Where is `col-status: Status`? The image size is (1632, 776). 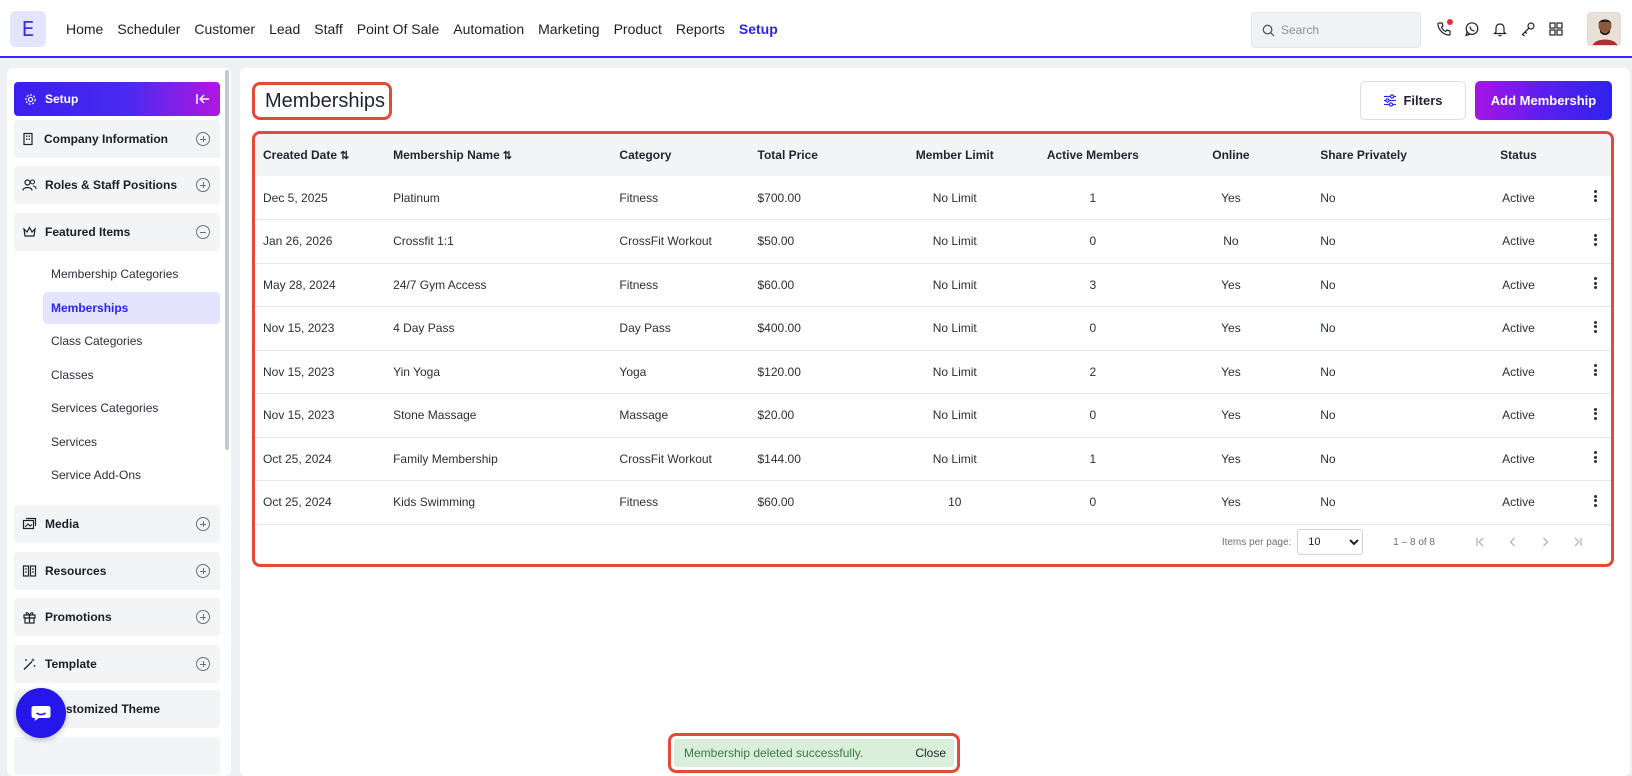 col-status: Status is located at coordinates (1518, 155).